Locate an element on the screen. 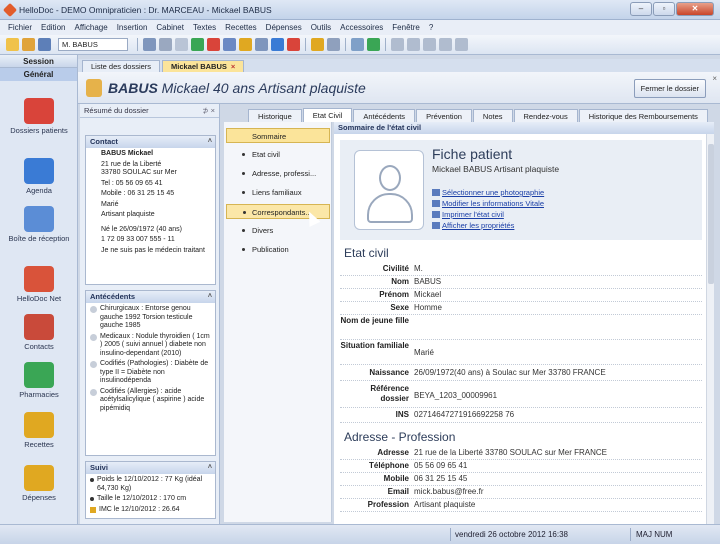 Image resolution: width=720 pixels, height=544 pixels. print-icon is located at coordinates (149, 44).